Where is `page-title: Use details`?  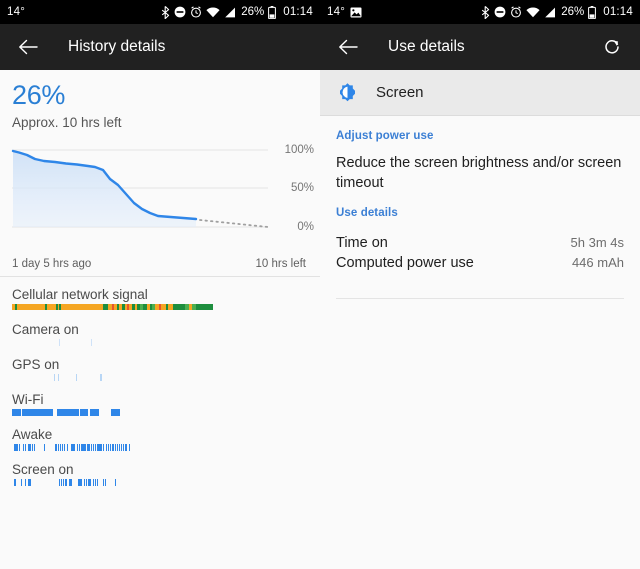
page-title: Use details is located at coordinates (426, 46).